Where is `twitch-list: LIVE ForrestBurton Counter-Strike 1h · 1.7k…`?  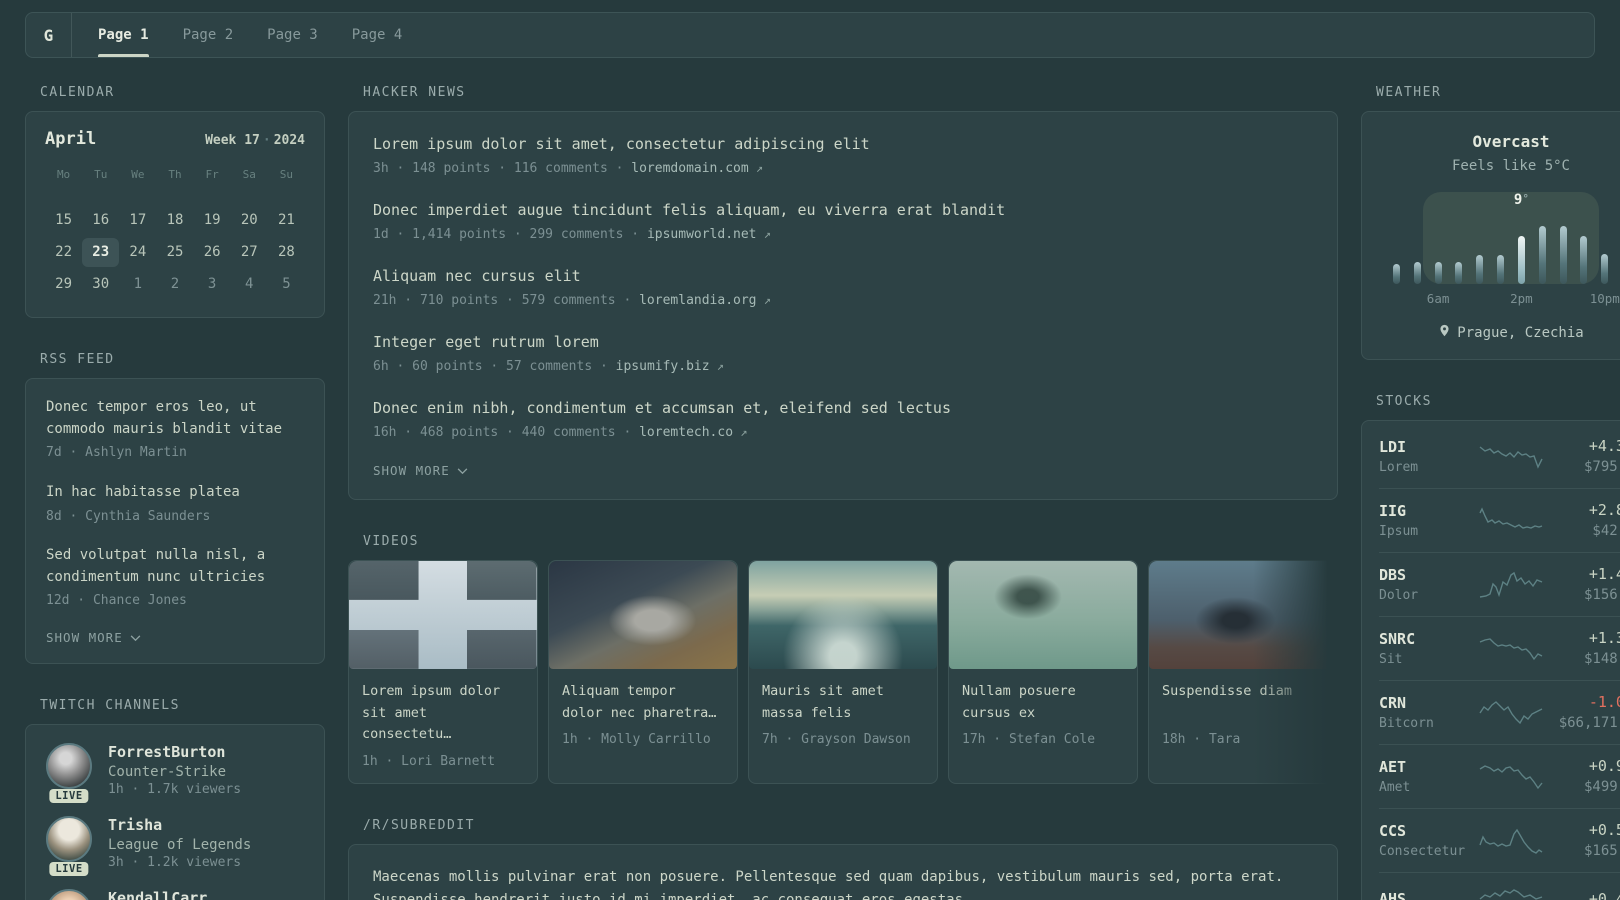
twitch-list: LIVE ForrestBurton Counter-Strike 1h · 1.7k… is located at coordinates (175, 821).